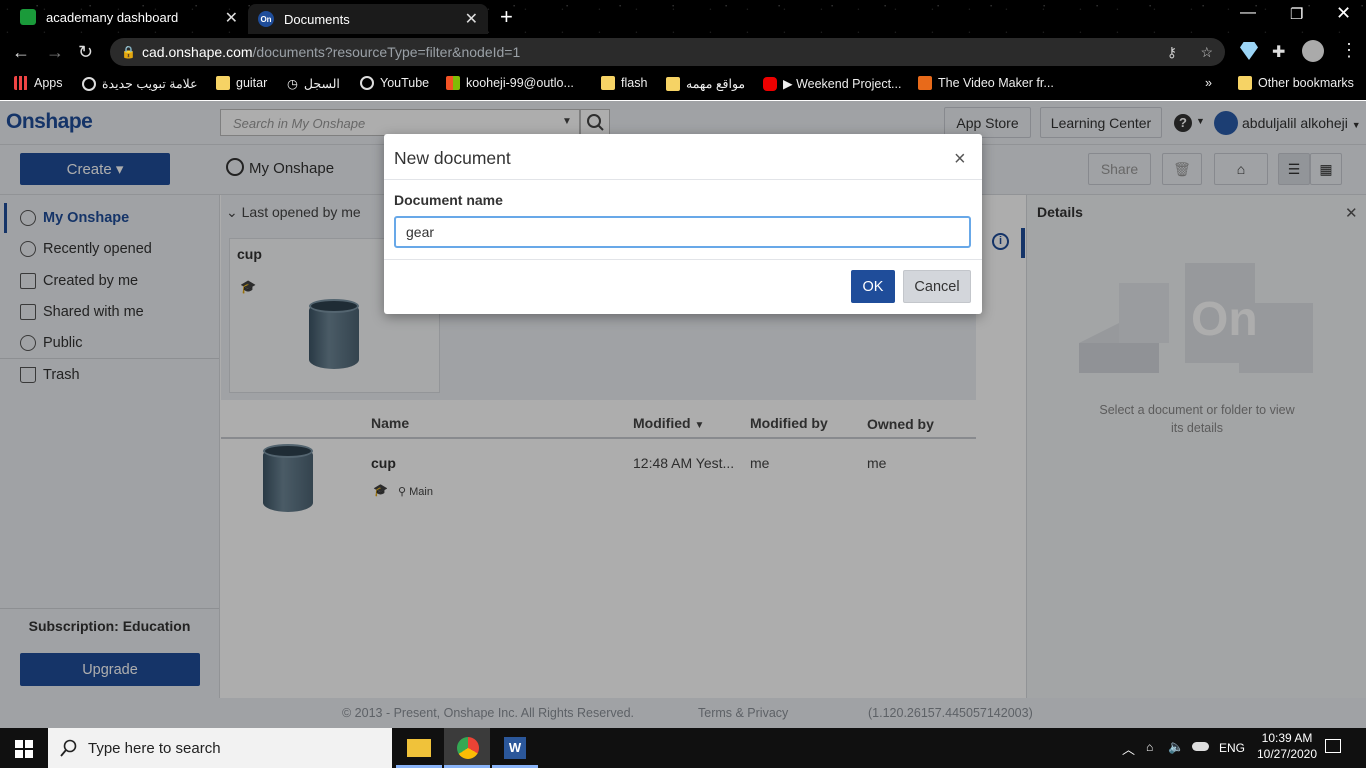 This screenshot has width=1366, height=768. What do you see at coordinates (1287, 754) in the screenshot?
I see `clock-date: 10/27/2020` at bounding box center [1287, 754].